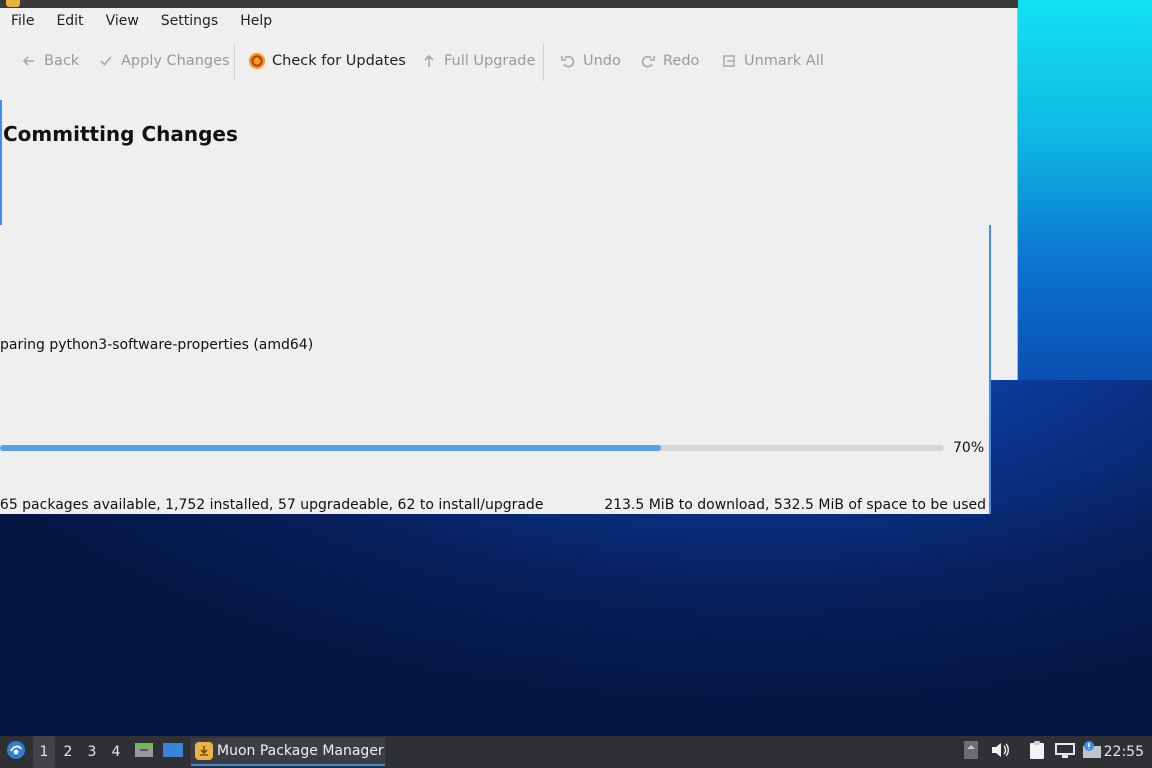  Describe the element at coordinates (602, 61) in the screenshot. I see `undo-label: Undo` at that location.